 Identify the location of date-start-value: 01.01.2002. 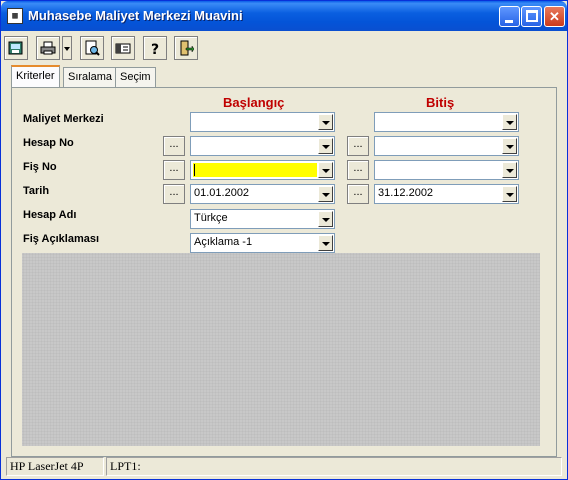
(222, 193).